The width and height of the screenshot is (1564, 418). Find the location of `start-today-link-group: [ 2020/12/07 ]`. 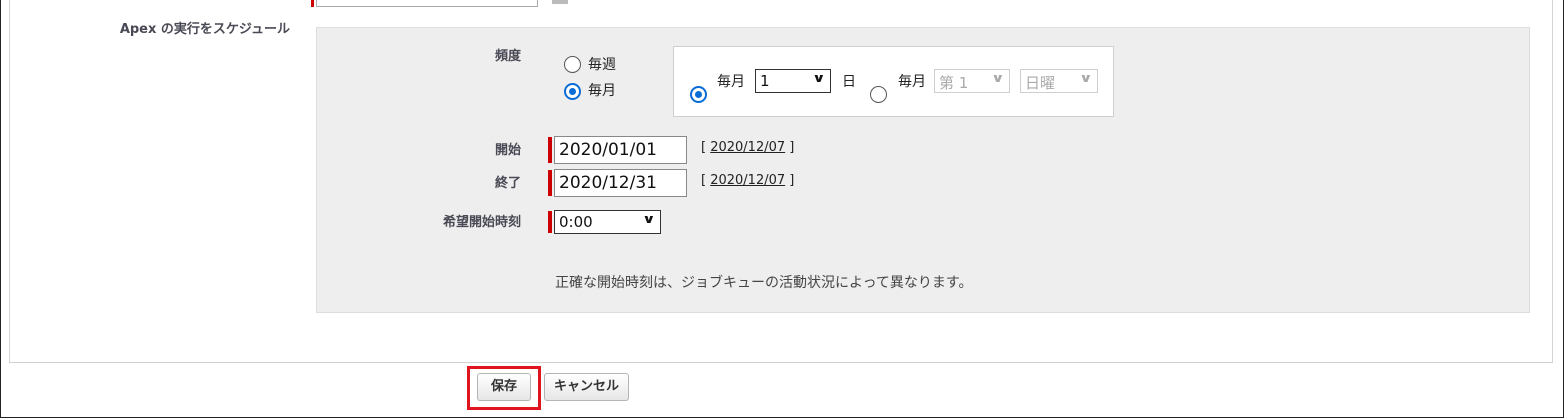

start-today-link-group: [ 2020/12/07 ] is located at coordinates (748, 147).